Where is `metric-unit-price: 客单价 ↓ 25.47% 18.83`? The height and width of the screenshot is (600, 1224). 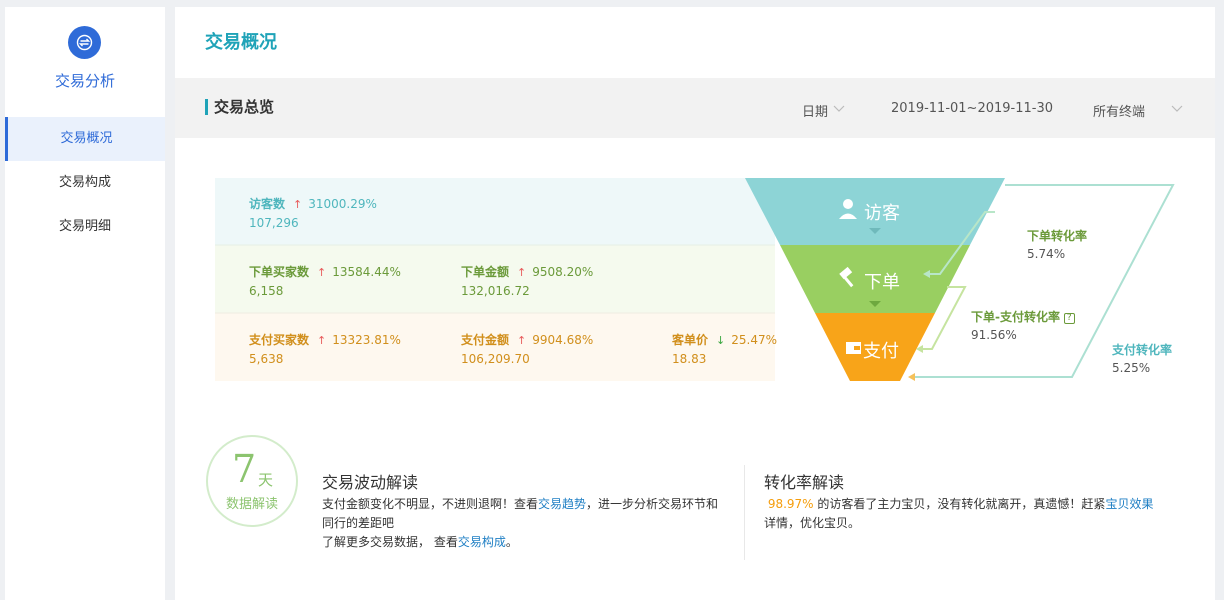
metric-unit-price: 客单价 ↓ 25.47% 18.83 is located at coordinates (724, 349).